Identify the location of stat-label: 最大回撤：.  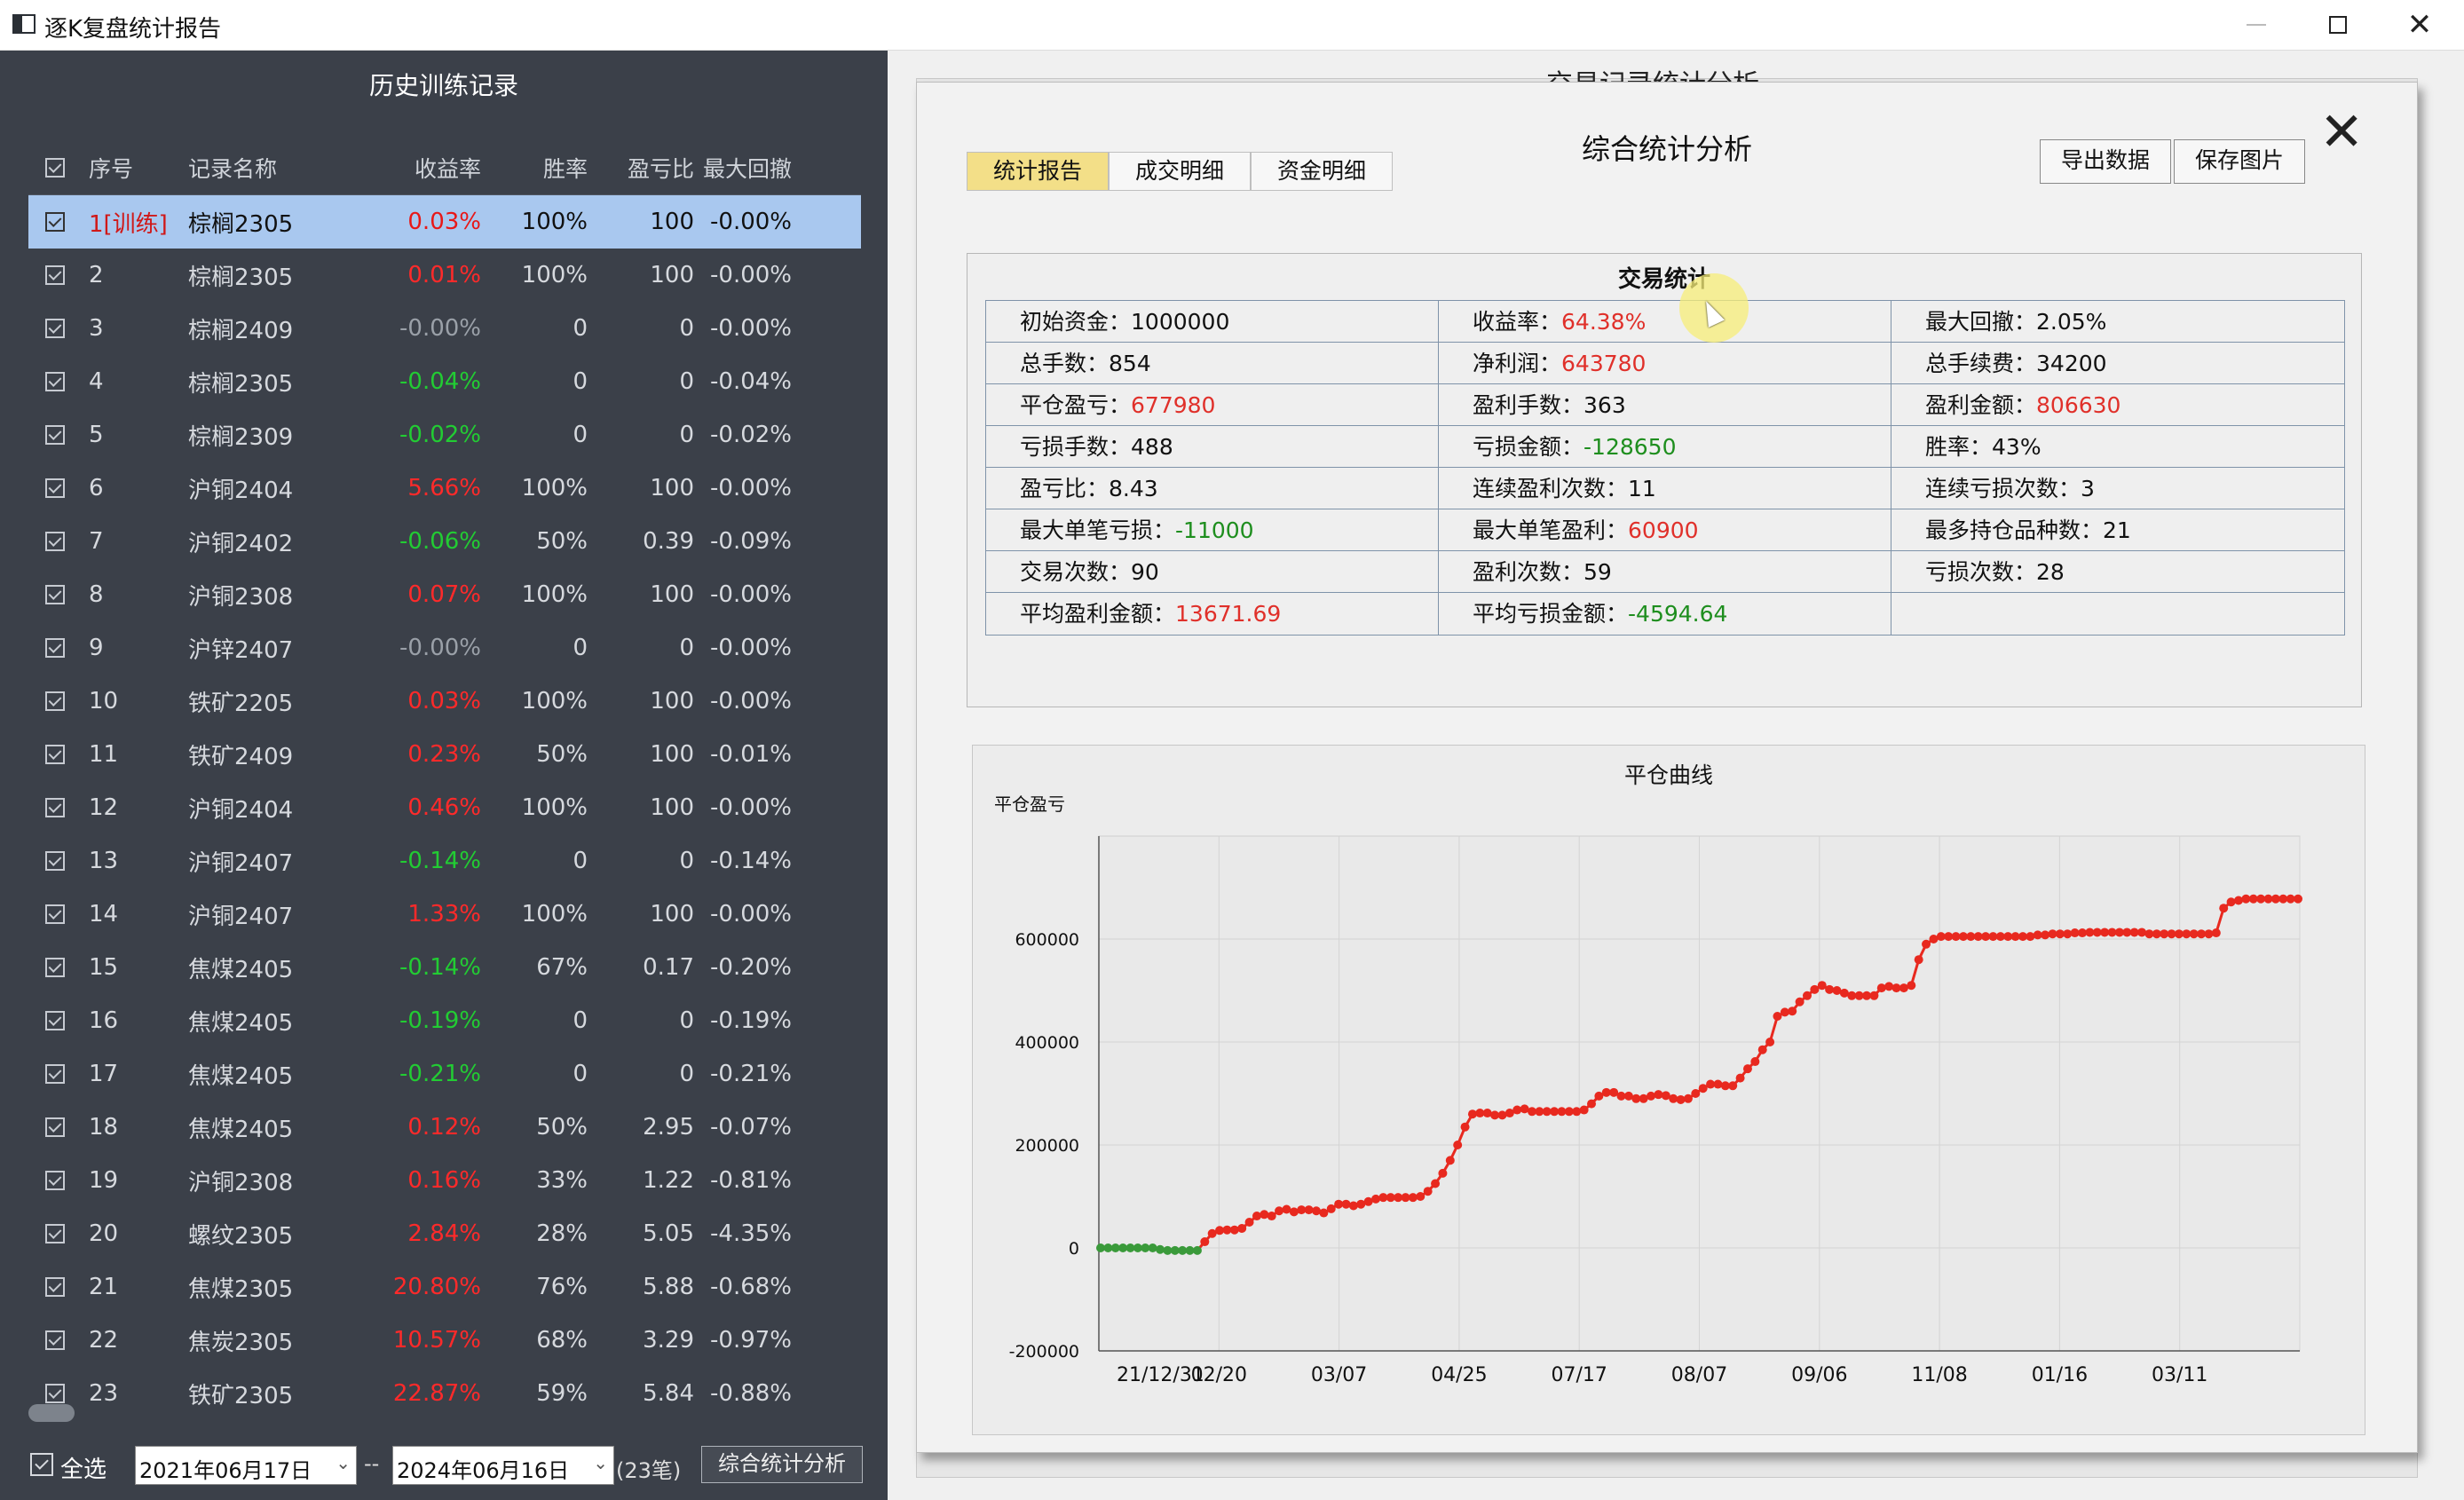
(1981, 322).